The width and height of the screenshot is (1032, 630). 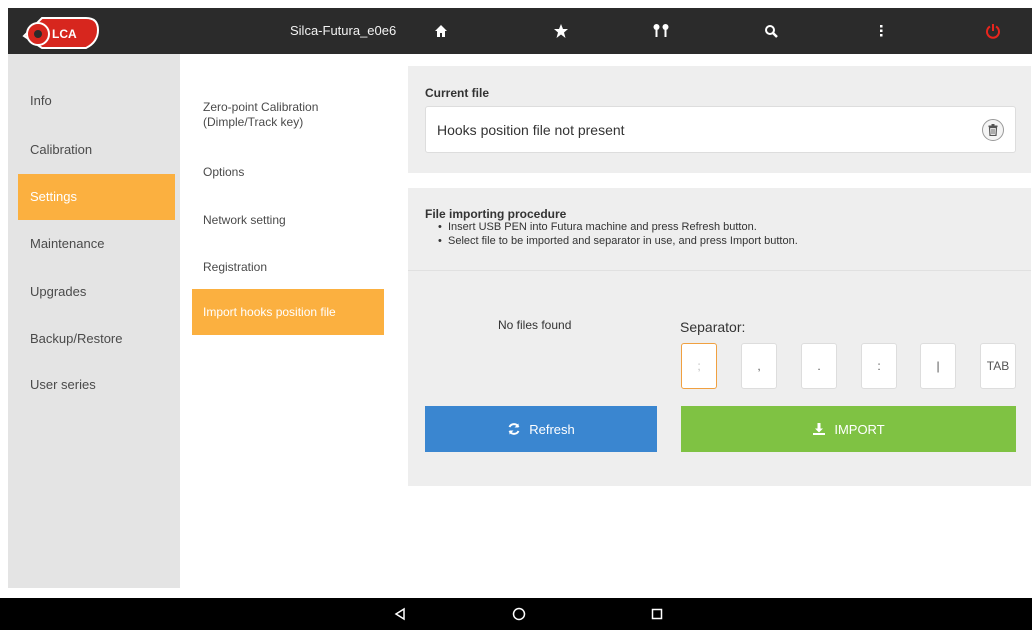 I want to click on sidebar-item-calibration: Calibration, so click(x=99, y=150).